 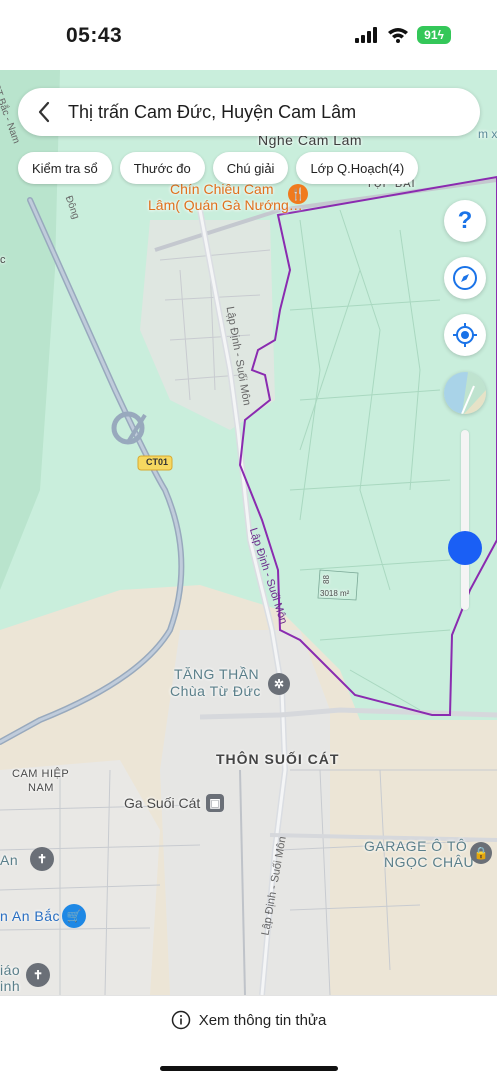 I want to click on church-icon-2: ✝, so click(x=38, y=975).